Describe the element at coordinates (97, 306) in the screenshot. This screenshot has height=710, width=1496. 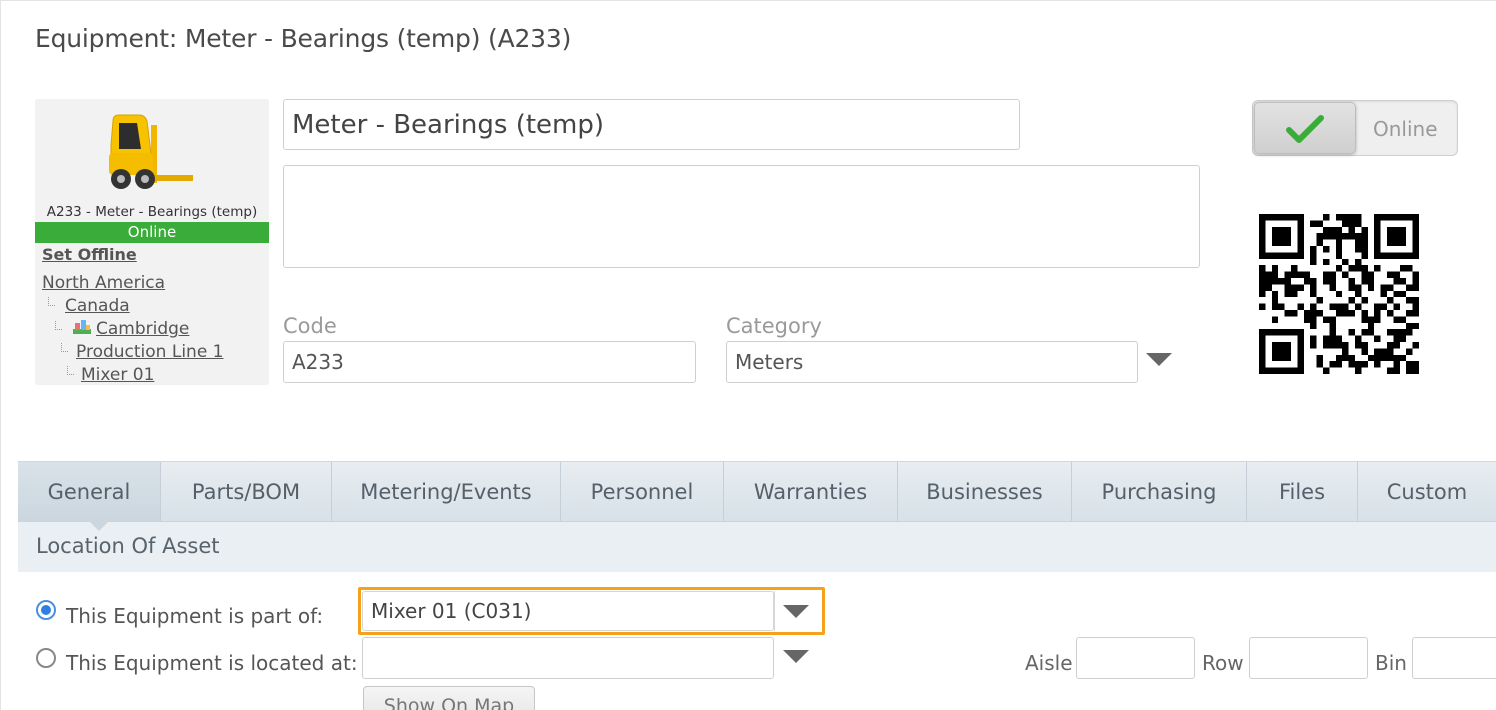
I see `tree-item-canada: Canada` at that location.